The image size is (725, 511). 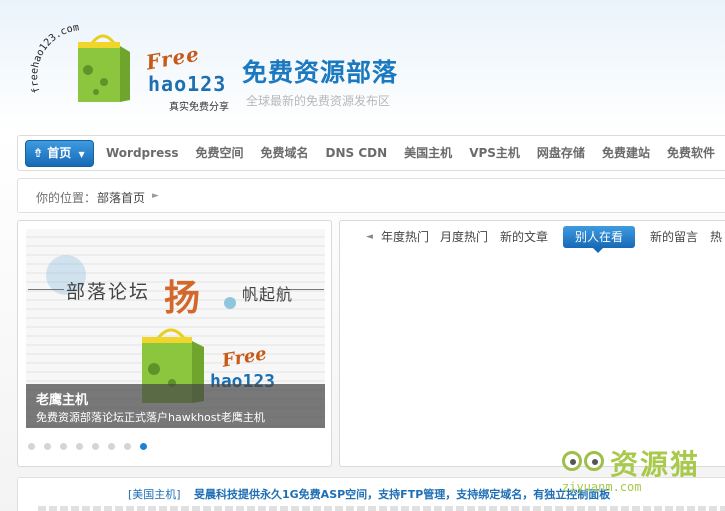 What do you see at coordinates (230, 303) in the screenshot?
I see `slide-decor-dot` at bounding box center [230, 303].